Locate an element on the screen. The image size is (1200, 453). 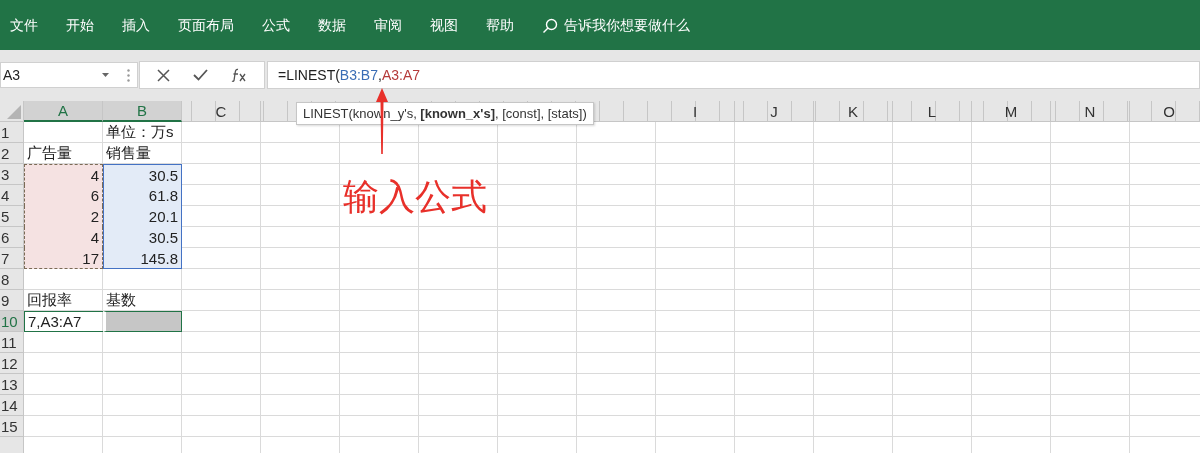
cancel-icon is located at coordinates (164, 75).